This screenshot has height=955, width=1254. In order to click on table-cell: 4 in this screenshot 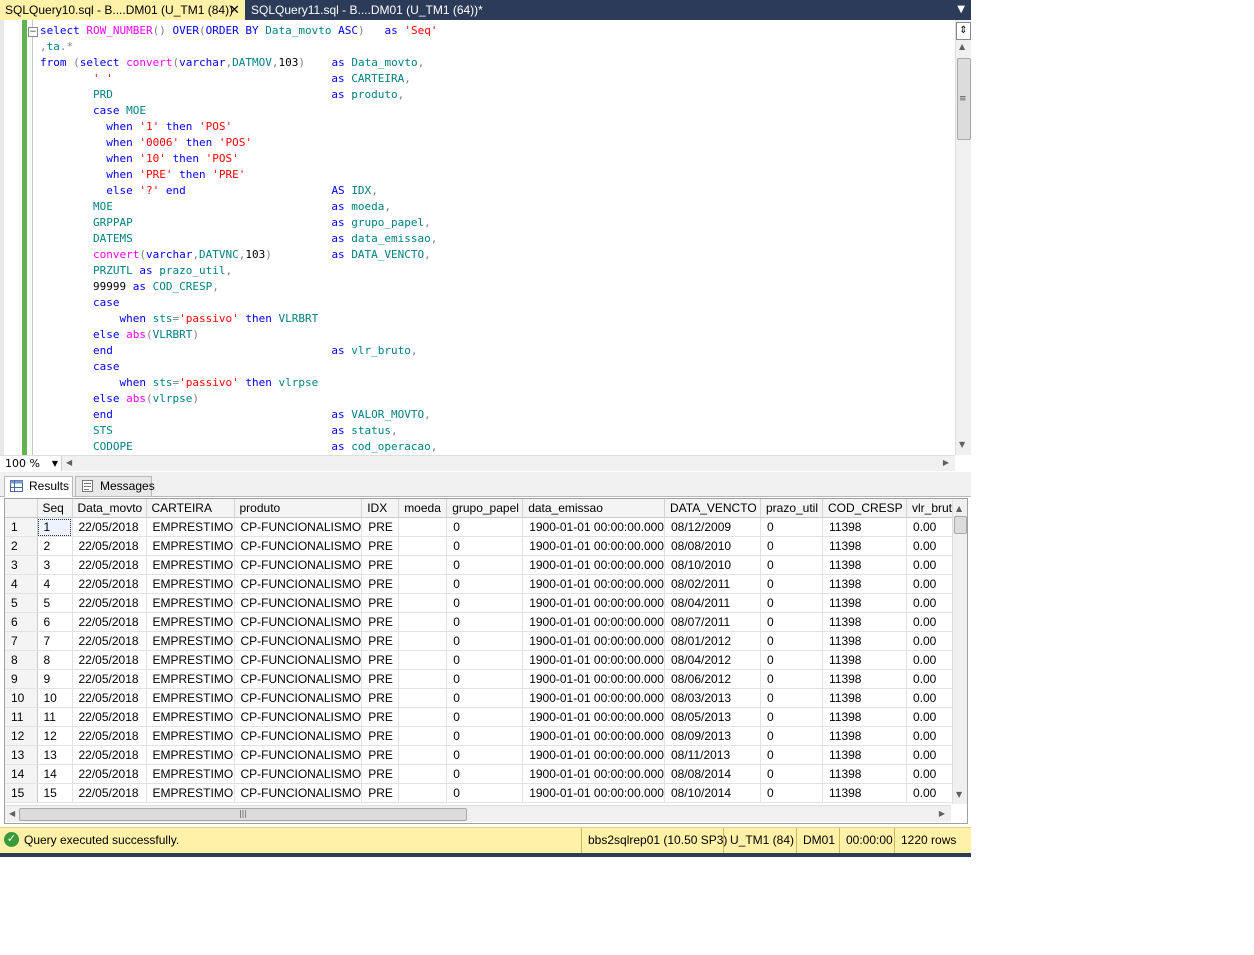, I will do `click(55, 584)`.